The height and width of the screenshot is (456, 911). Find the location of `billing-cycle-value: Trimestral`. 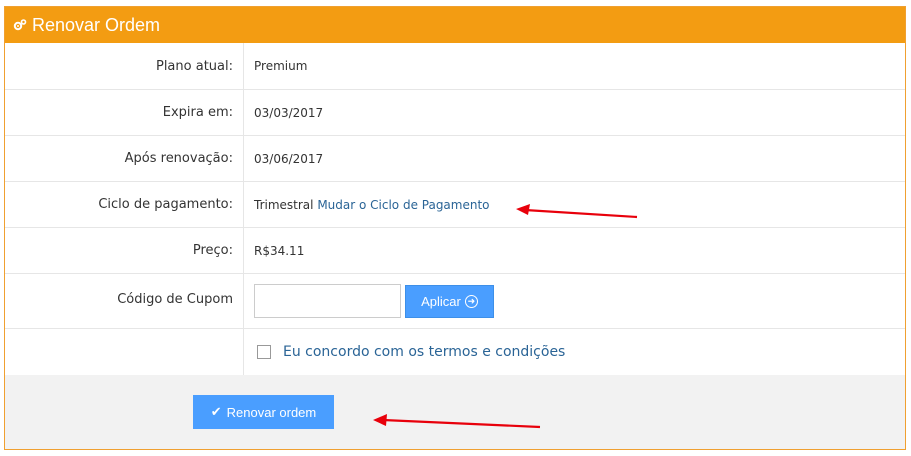

billing-cycle-value: Trimestral is located at coordinates (284, 204).